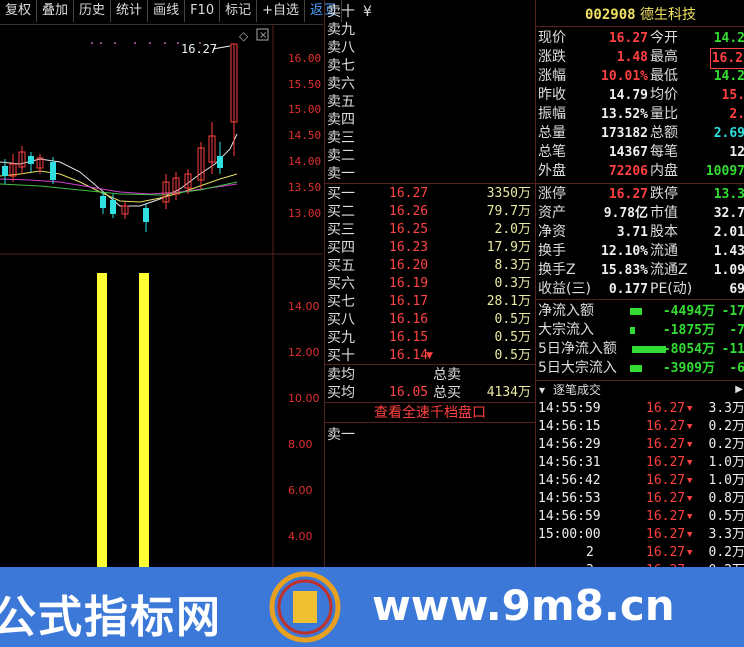 Image resolution: width=744 pixels, height=647 pixels. I want to click on quote-value: 1.43, so click(728, 251).